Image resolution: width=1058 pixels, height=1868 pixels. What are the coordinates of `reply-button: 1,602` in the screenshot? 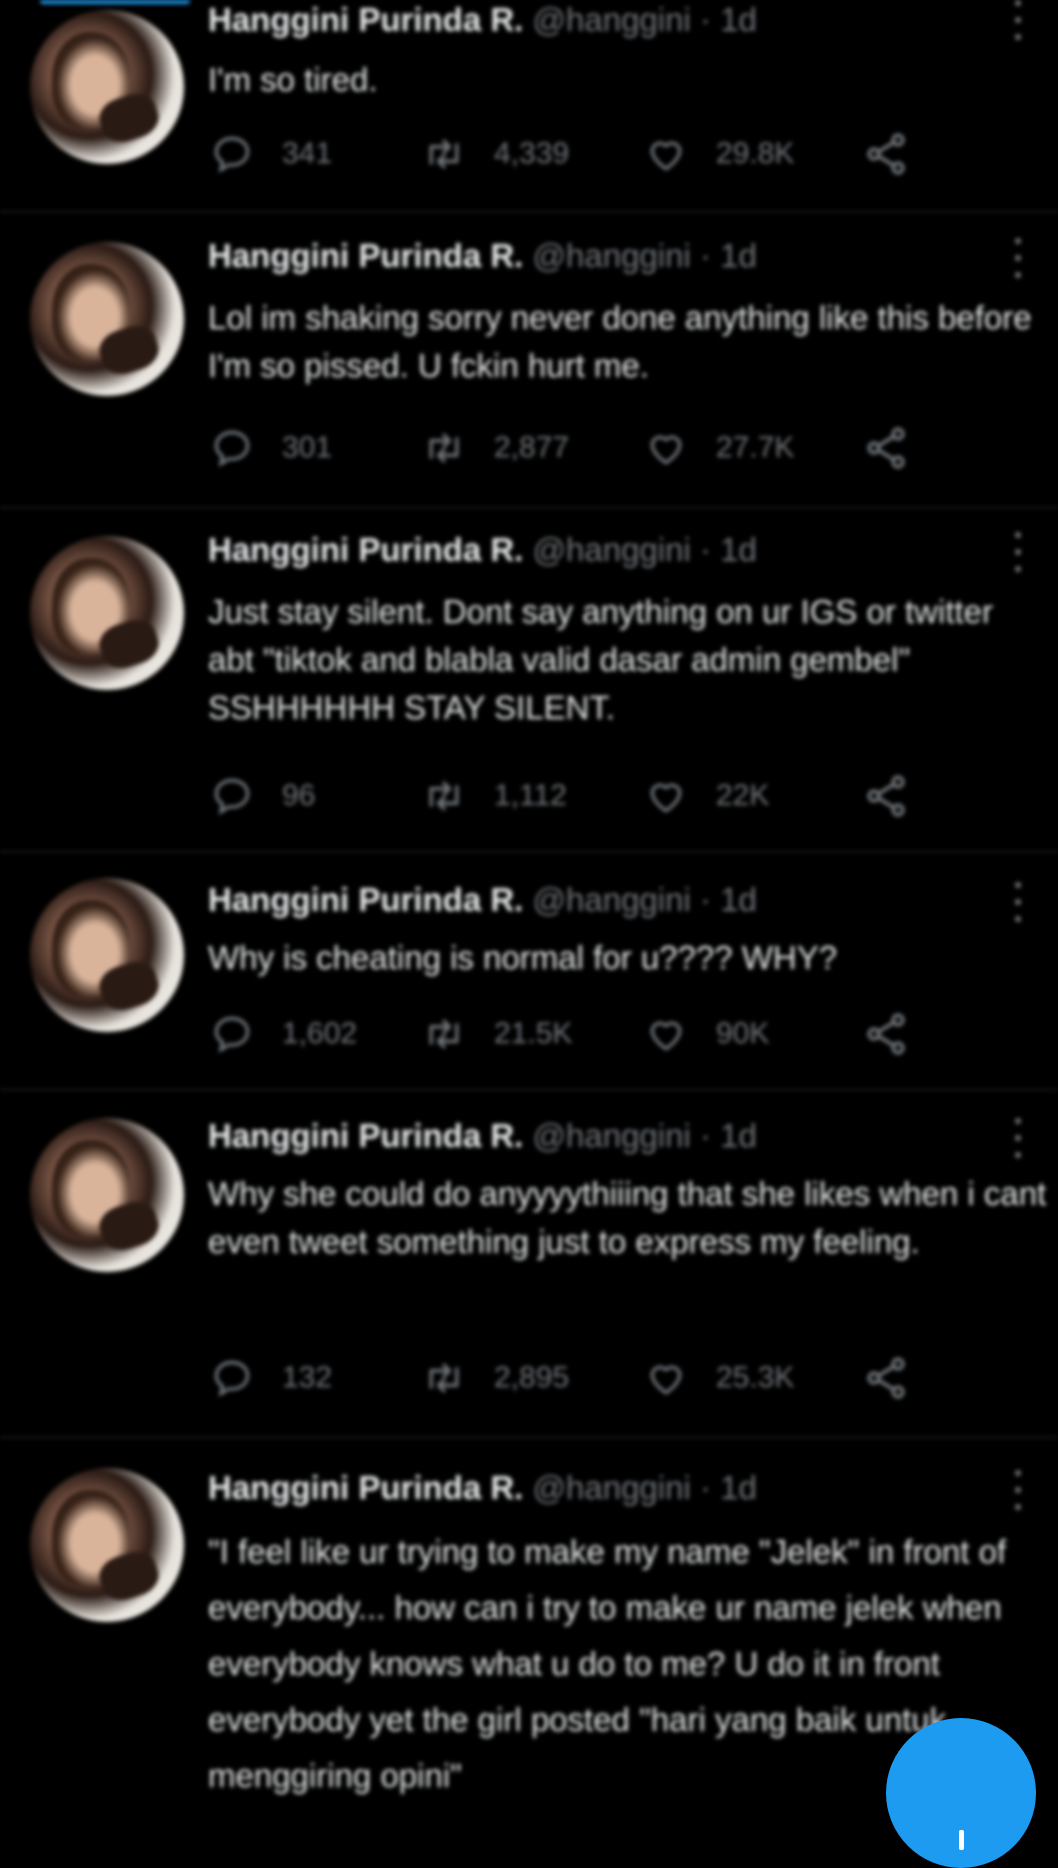 It's located at (283, 1034).